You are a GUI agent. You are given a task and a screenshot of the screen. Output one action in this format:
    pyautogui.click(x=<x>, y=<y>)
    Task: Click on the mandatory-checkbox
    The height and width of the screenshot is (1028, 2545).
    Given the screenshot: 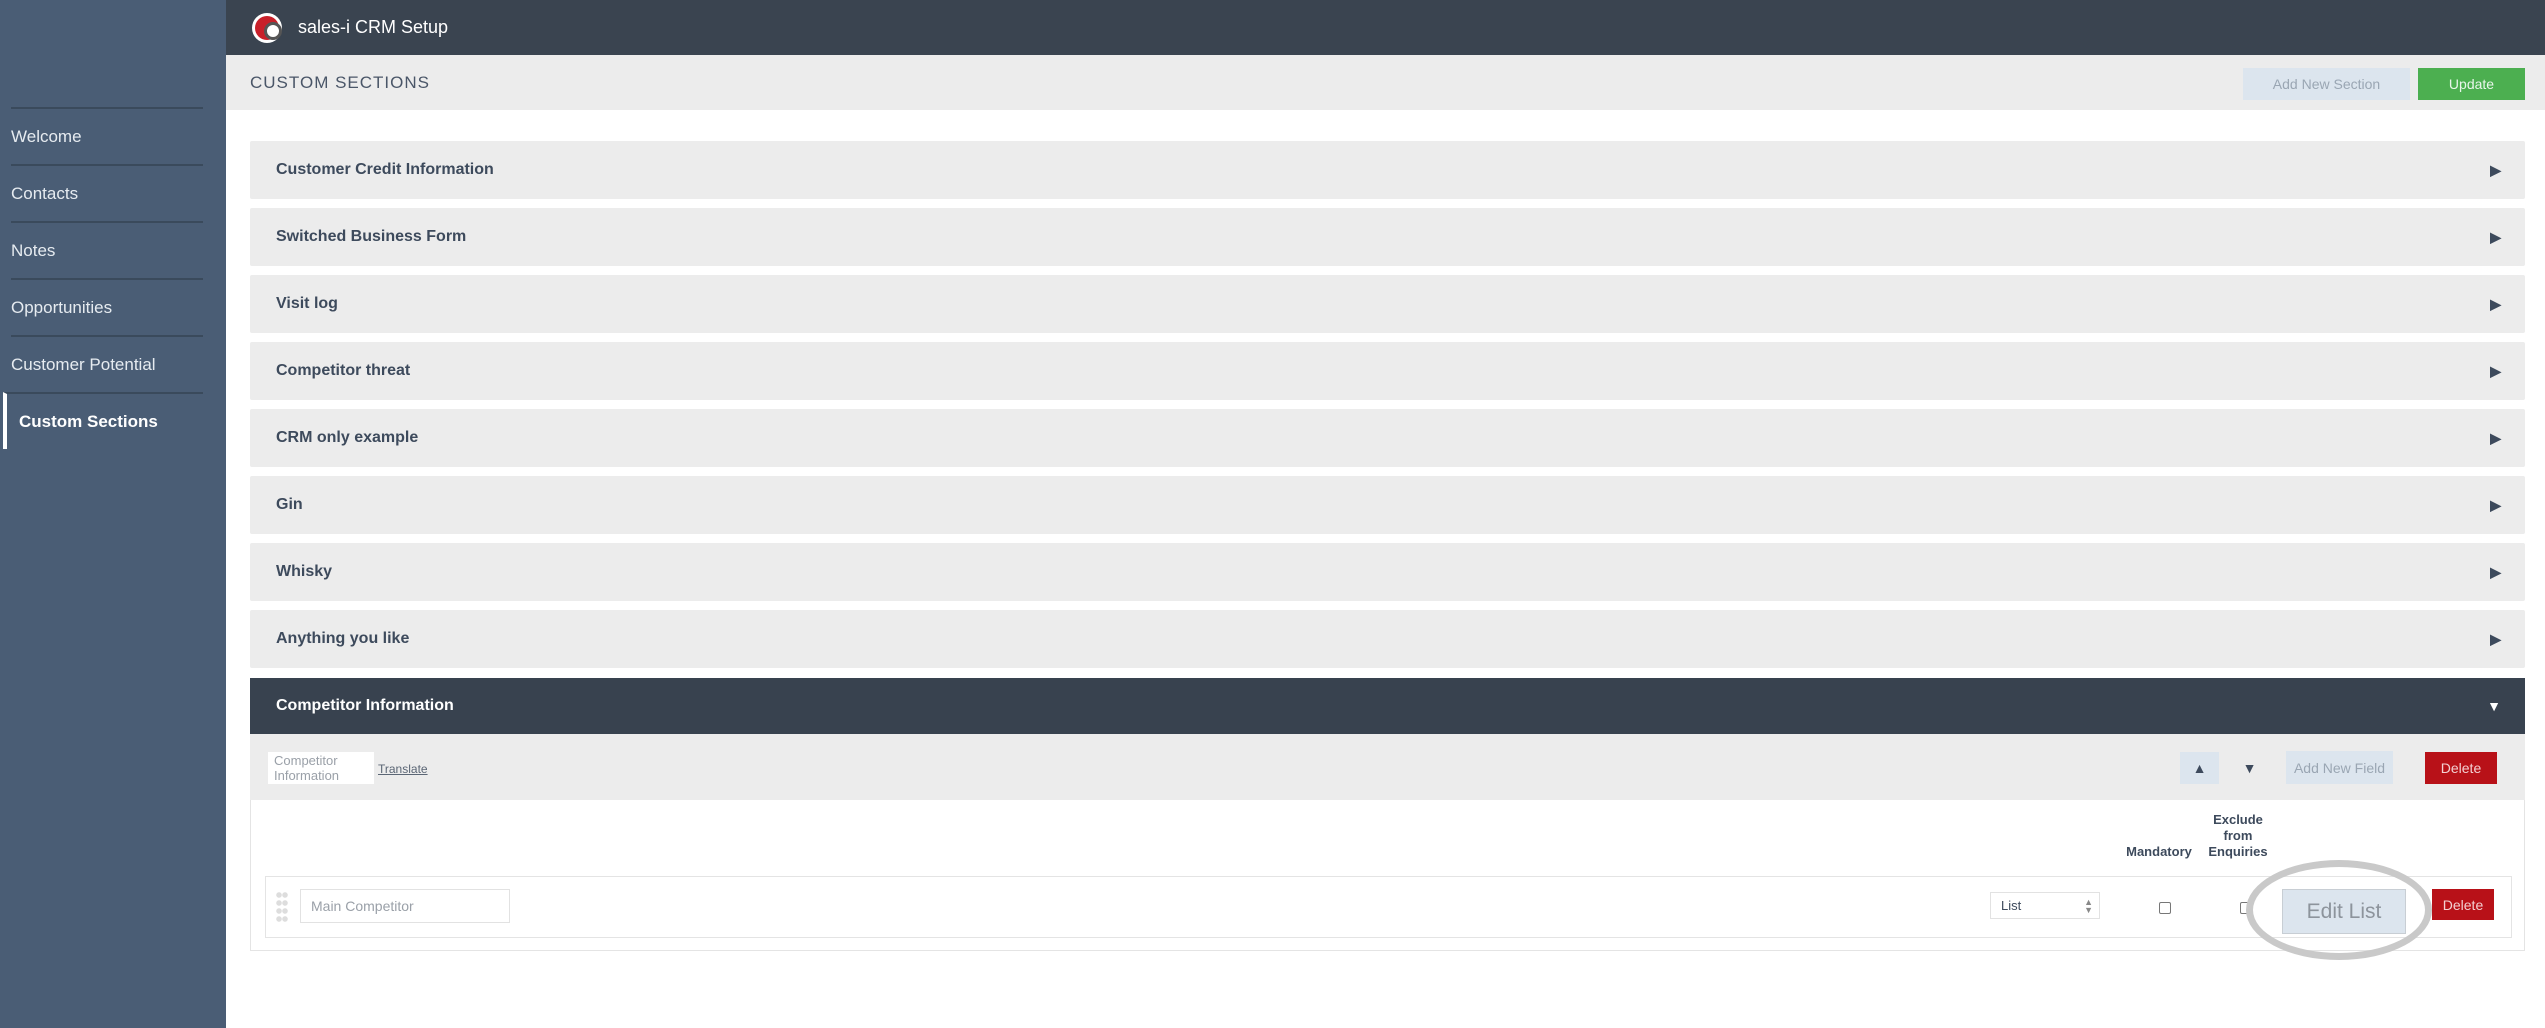 What is the action you would take?
    pyautogui.click(x=2165, y=908)
    